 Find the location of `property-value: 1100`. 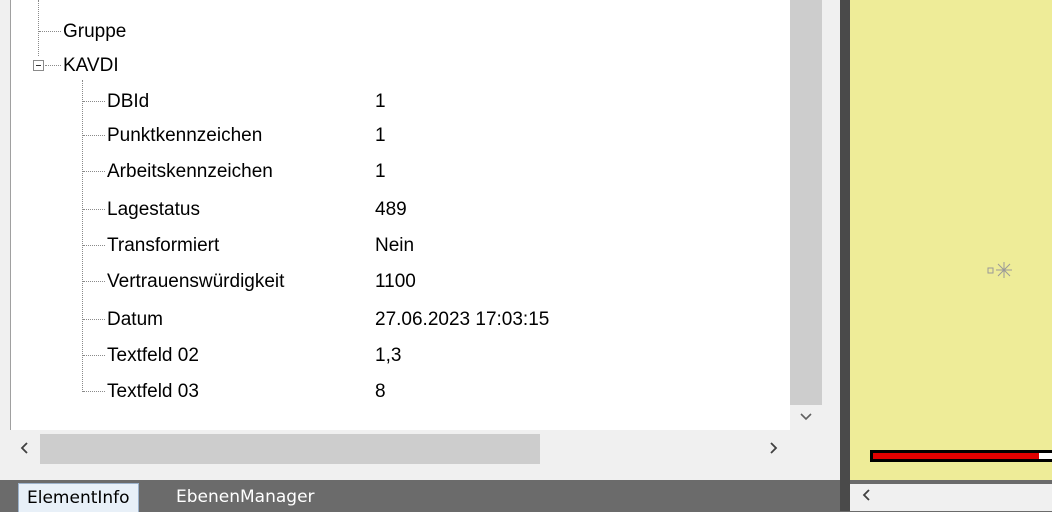

property-value: 1100 is located at coordinates (395, 281).